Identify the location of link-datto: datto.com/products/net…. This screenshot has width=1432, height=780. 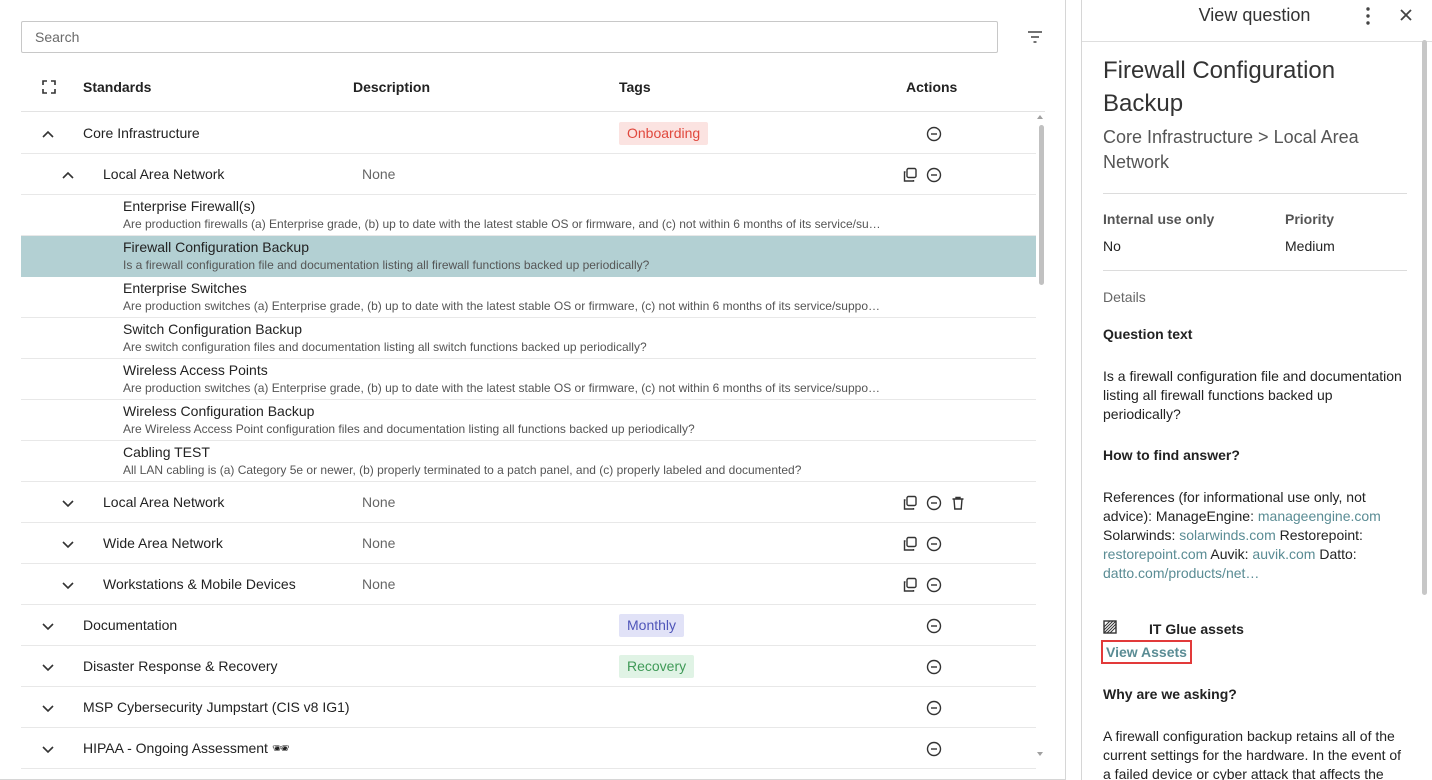
(1181, 573).